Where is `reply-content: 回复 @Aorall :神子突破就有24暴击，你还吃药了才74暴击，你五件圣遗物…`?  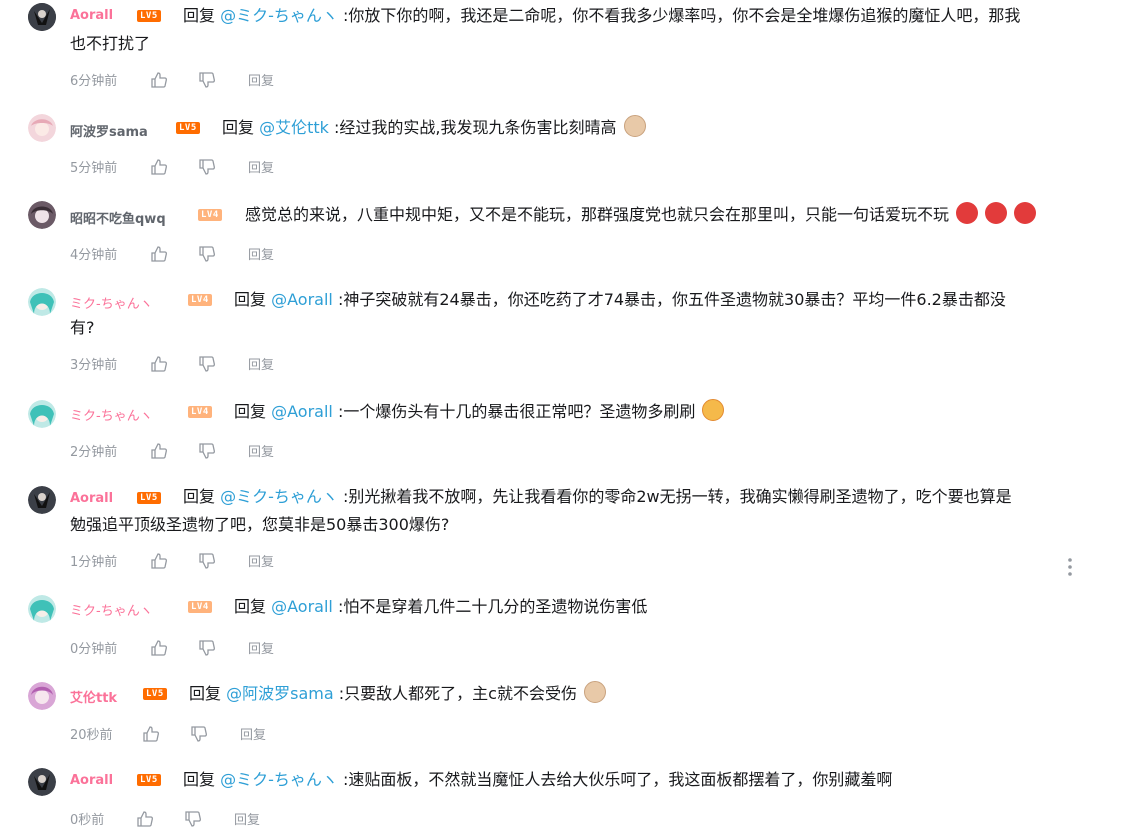 reply-content: 回复 @Aorall :神子突破就有24暴击，你还吃药了才74暴击，你五件圣遗物… is located at coordinates (674, 300).